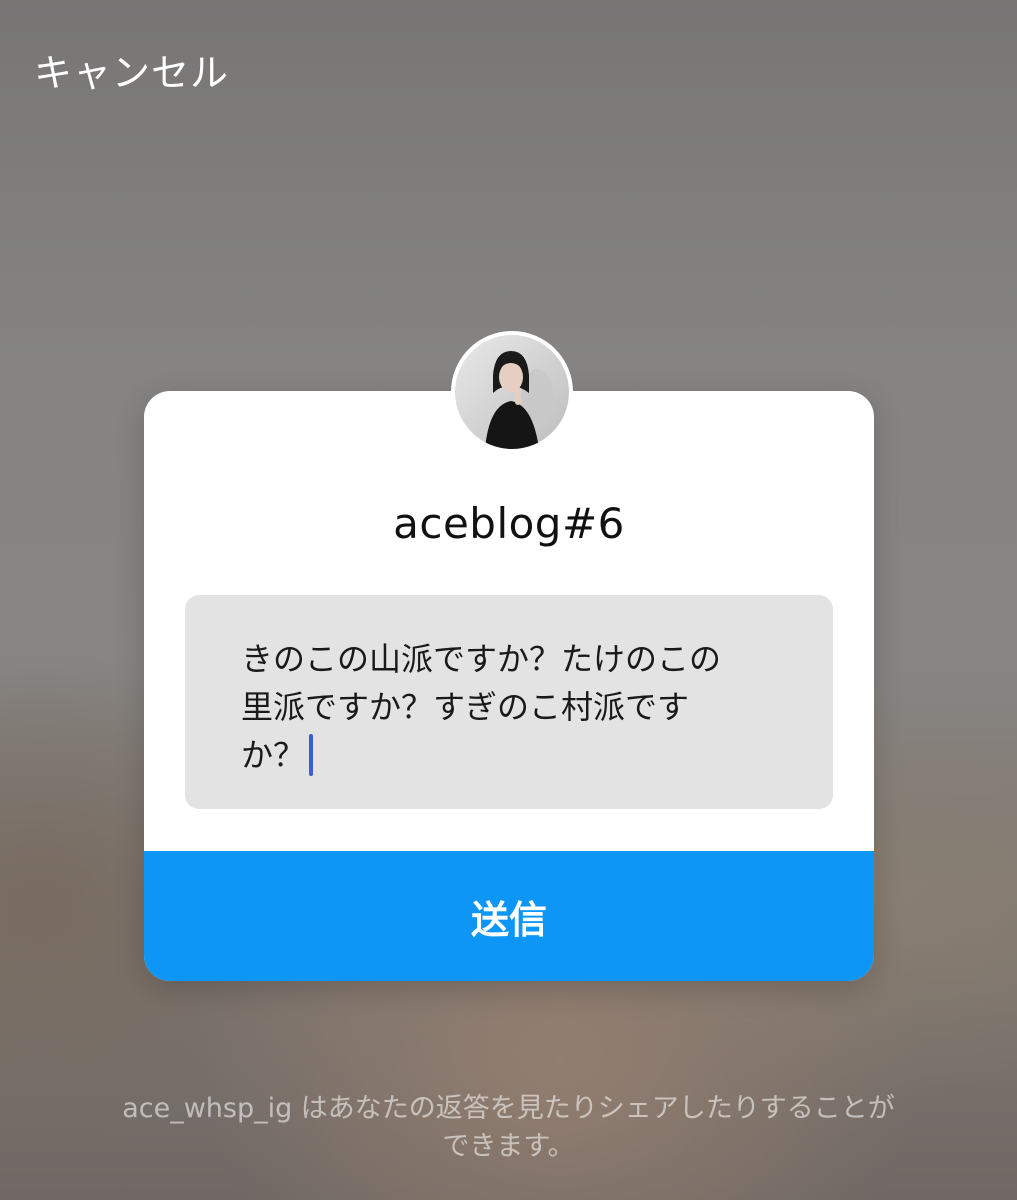 The width and height of the screenshot is (1017, 1200). Describe the element at coordinates (508, 1146) in the screenshot. I see `notice-line: できます。` at that location.